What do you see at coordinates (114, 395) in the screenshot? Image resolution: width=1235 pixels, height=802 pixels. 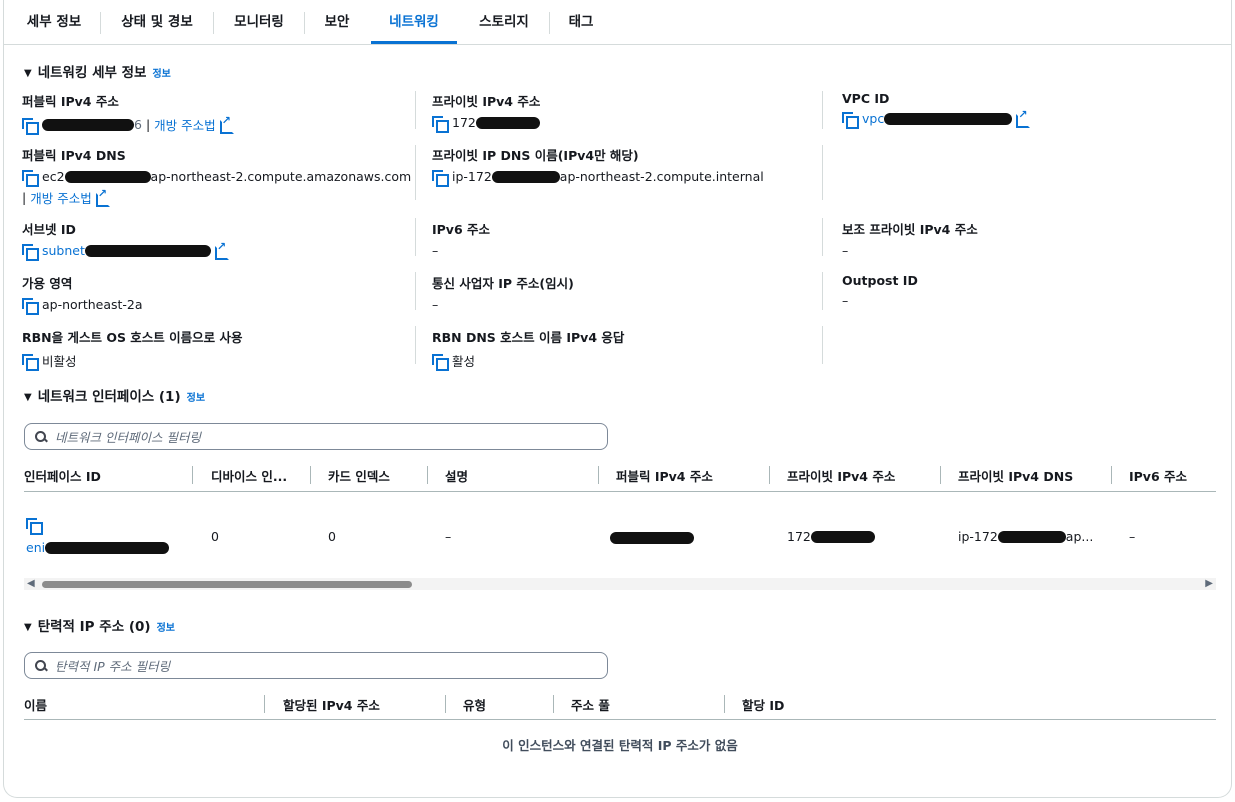 I see `network-interfaces-header: ▼ 네트워크 인터페이스 (1) 정보` at bounding box center [114, 395].